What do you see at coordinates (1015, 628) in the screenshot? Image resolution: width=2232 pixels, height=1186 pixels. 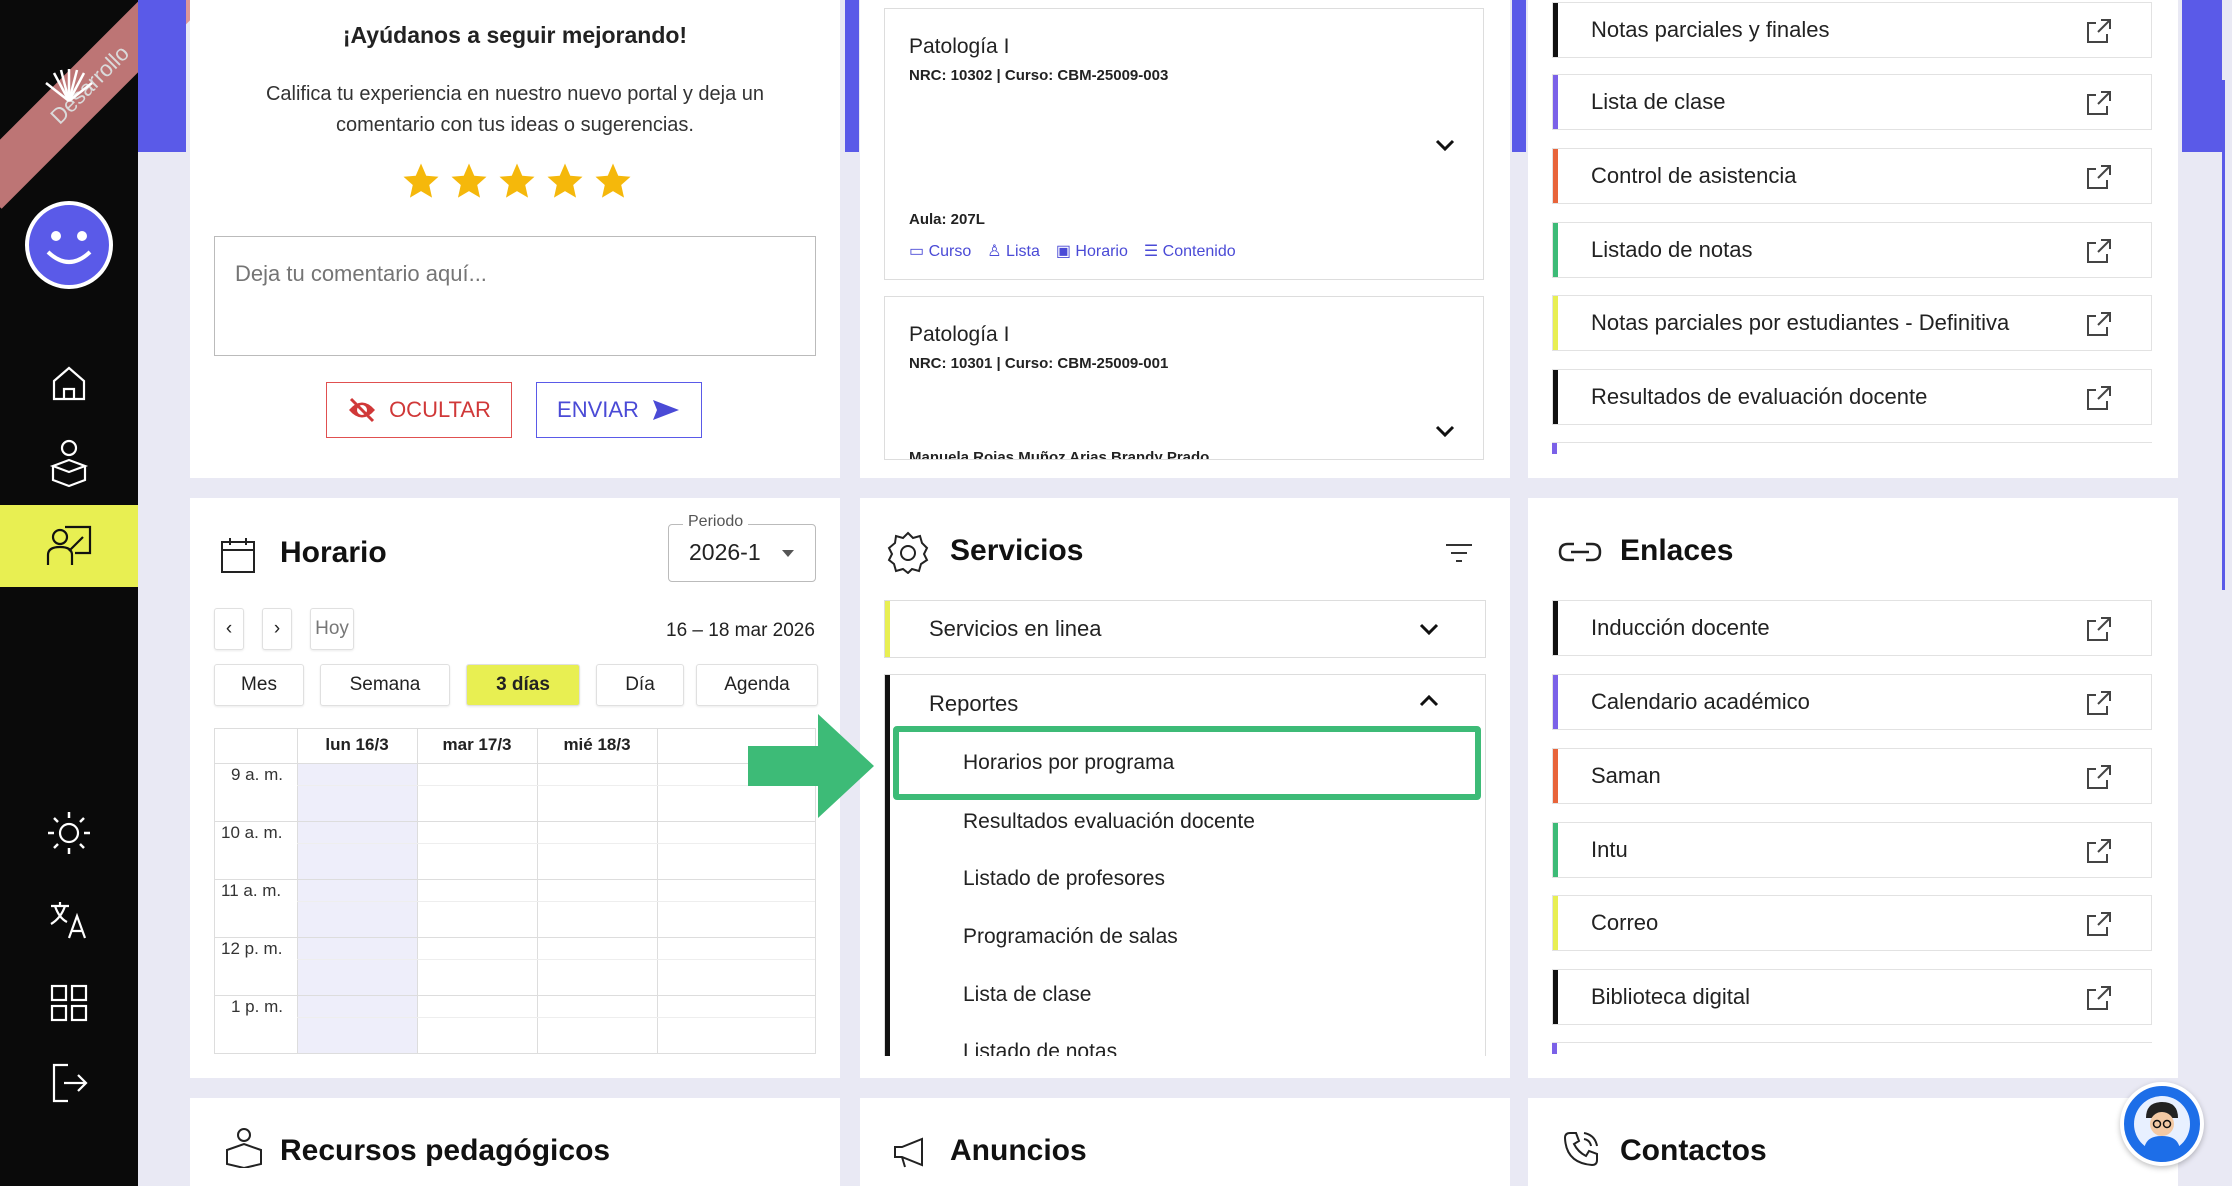 I see `online-services-label: Servicios en linea` at bounding box center [1015, 628].